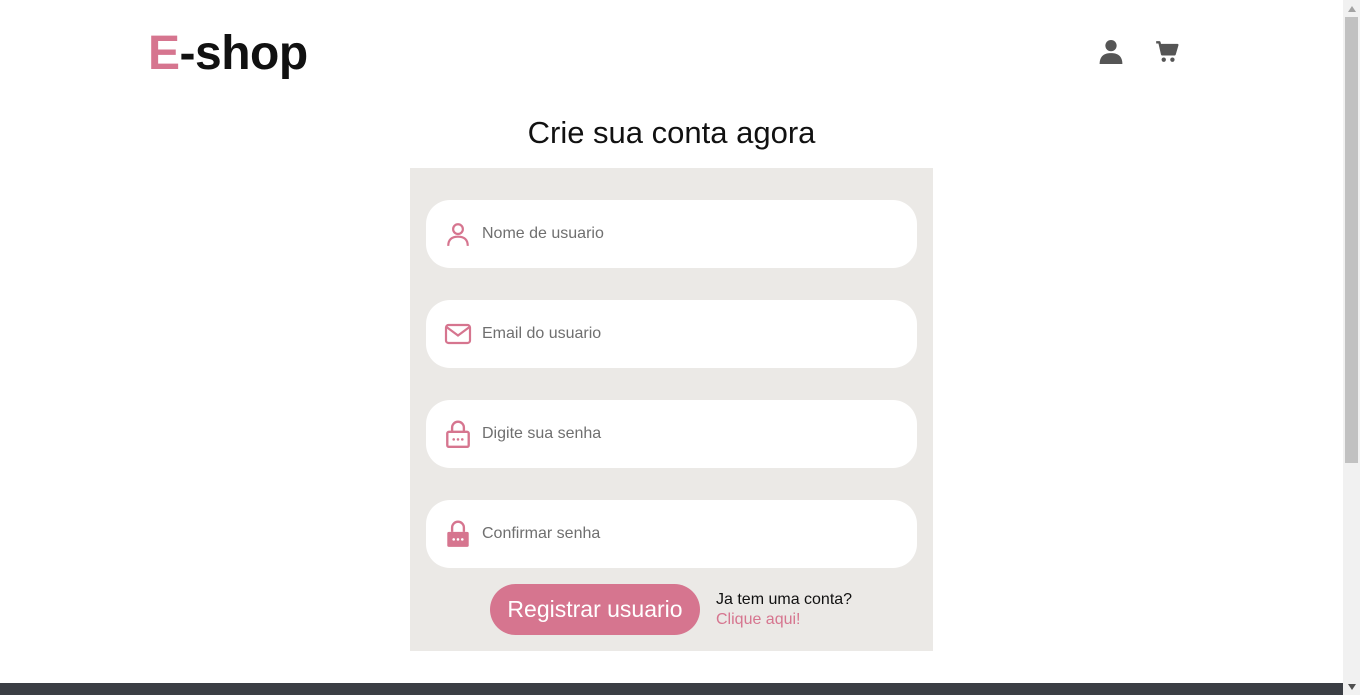 The height and width of the screenshot is (695, 1360). What do you see at coordinates (692, 334) in the screenshot?
I see `email-input` at bounding box center [692, 334].